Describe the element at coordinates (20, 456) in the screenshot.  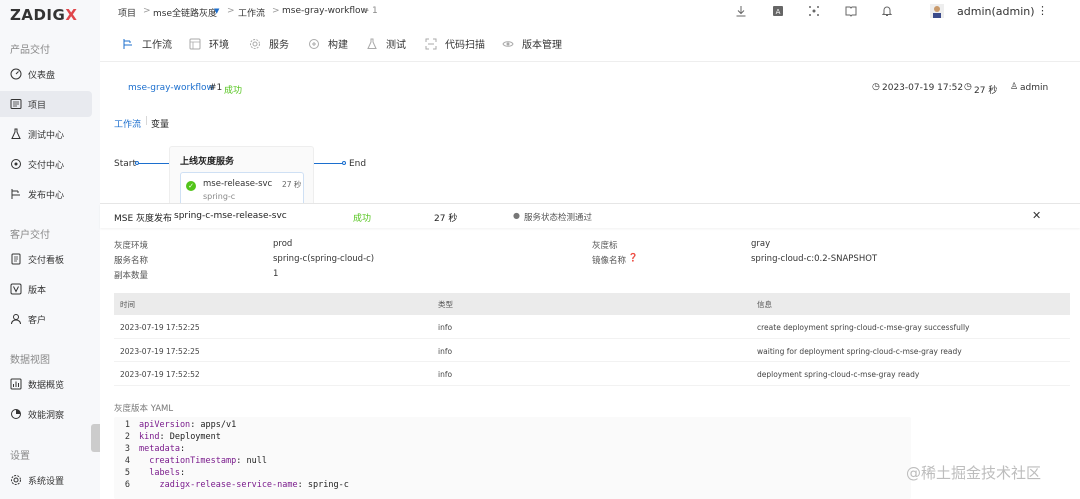
I see `section-title-settings: 设置` at that location.